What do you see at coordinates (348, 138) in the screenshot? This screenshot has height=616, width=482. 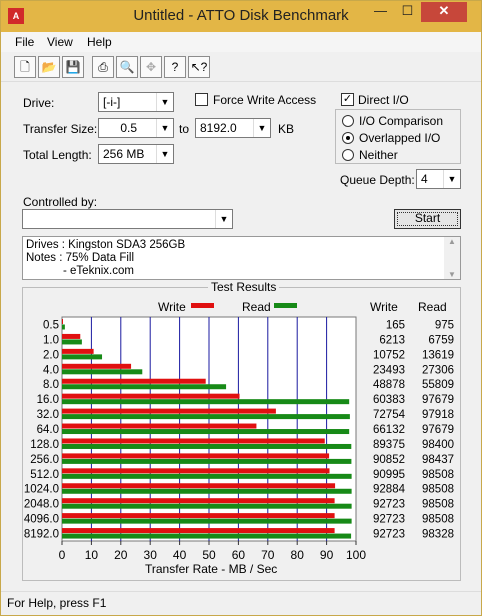 I see `overlapped-io-radio` at bounding box center [348, 138].